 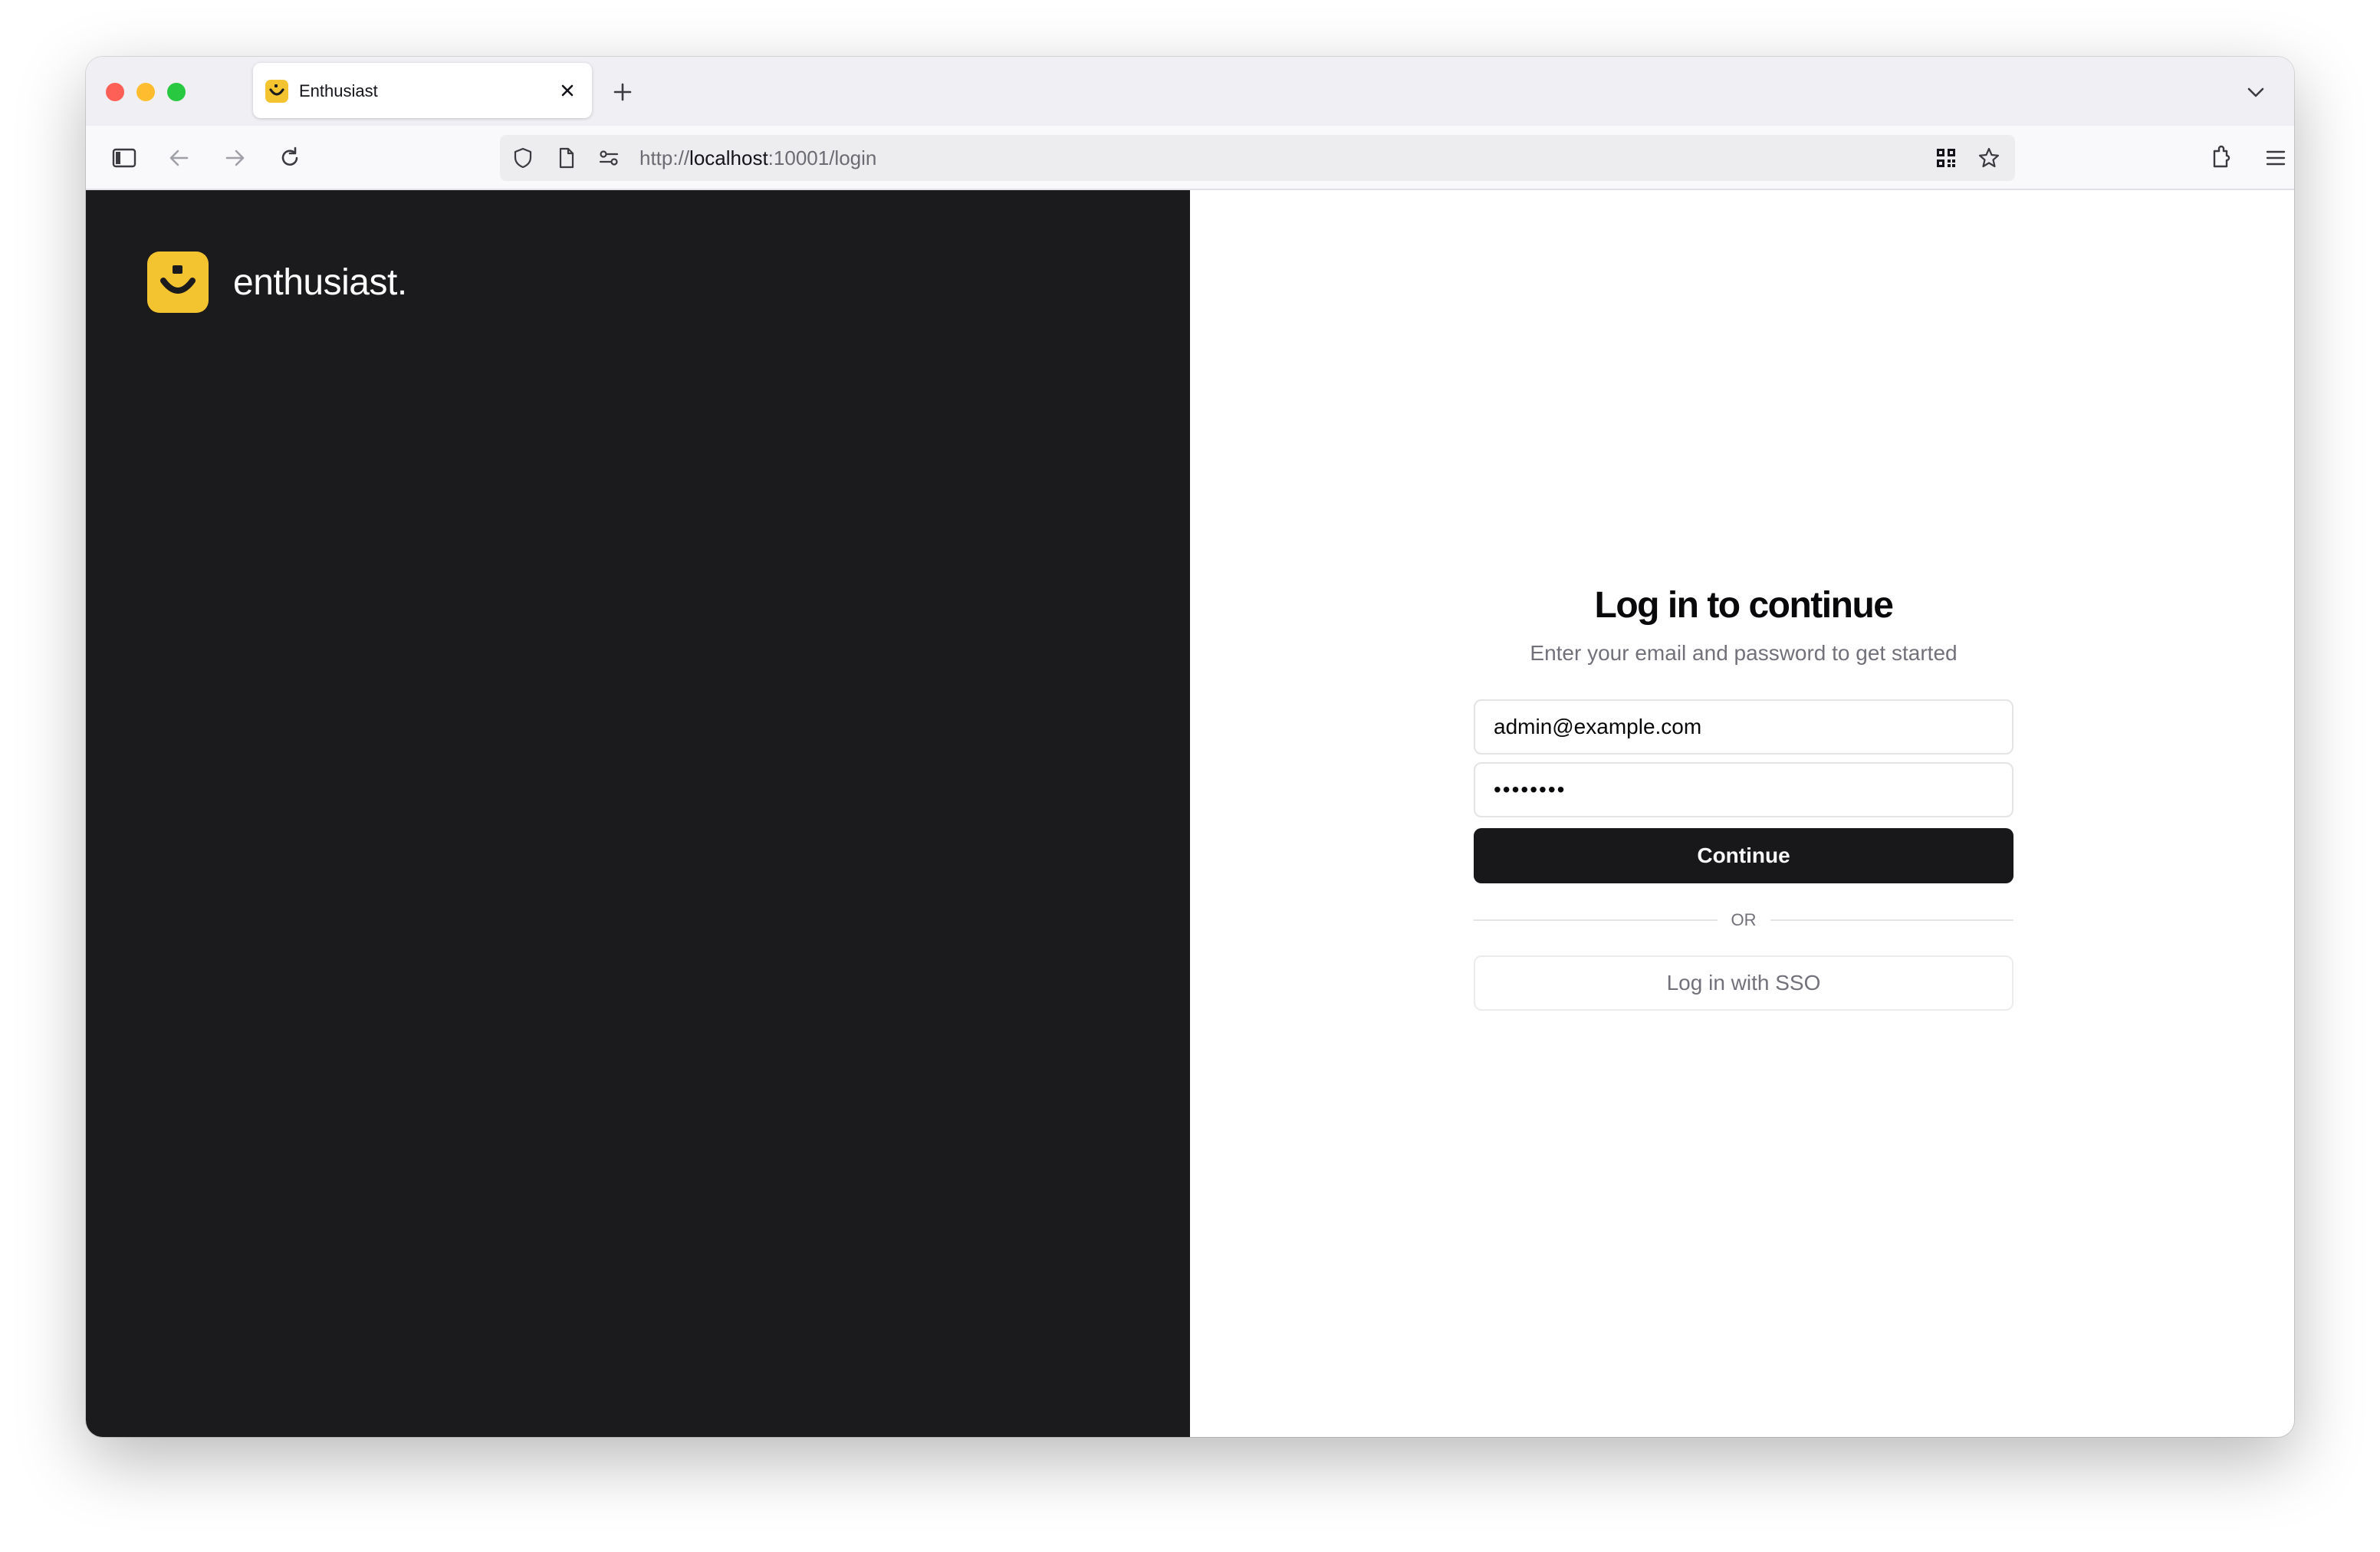 What do you see at coordinates (1989, 158) in the screenshot?
I see `bookmark-star-icon` at bounding box center [1989, 158].